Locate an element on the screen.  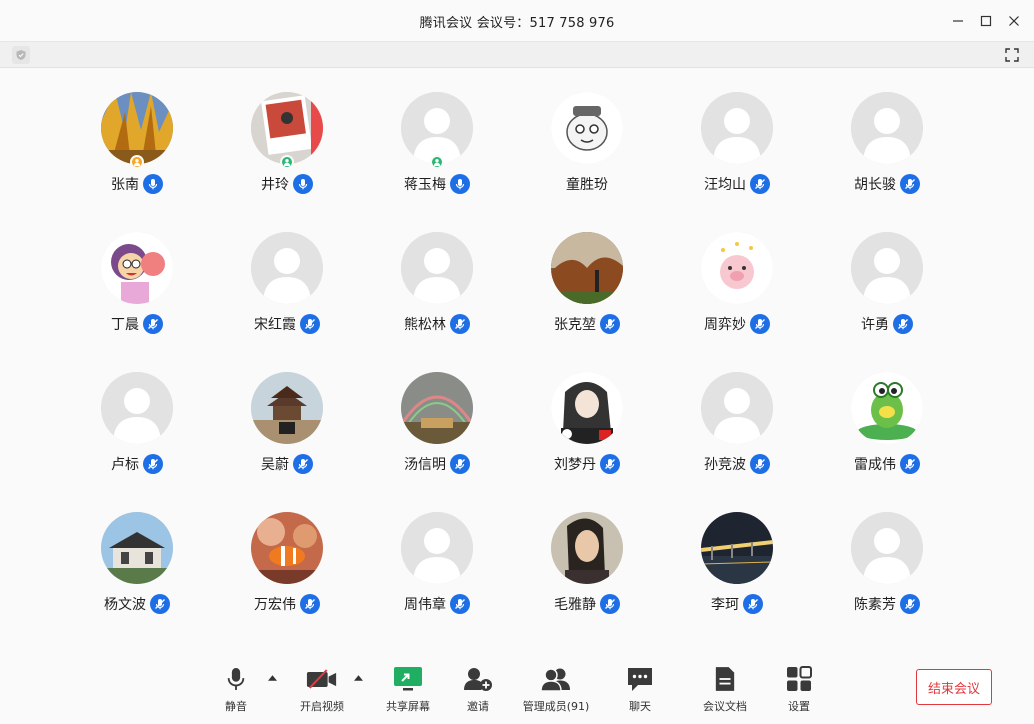
participant-tile: 李珂 is located at coordinates (737, 582).